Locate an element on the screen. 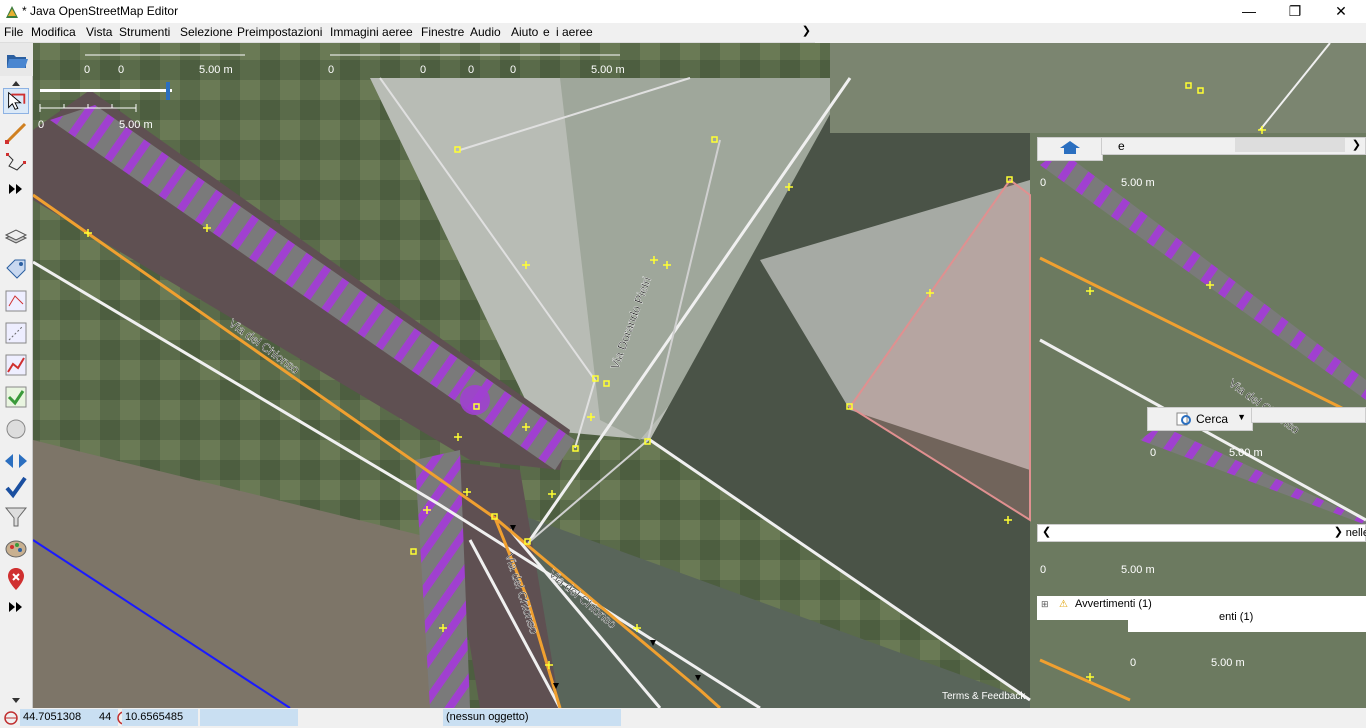 This screenshot has width=1366, height=728. draw-way-icon is located at coordinates (16, 133).